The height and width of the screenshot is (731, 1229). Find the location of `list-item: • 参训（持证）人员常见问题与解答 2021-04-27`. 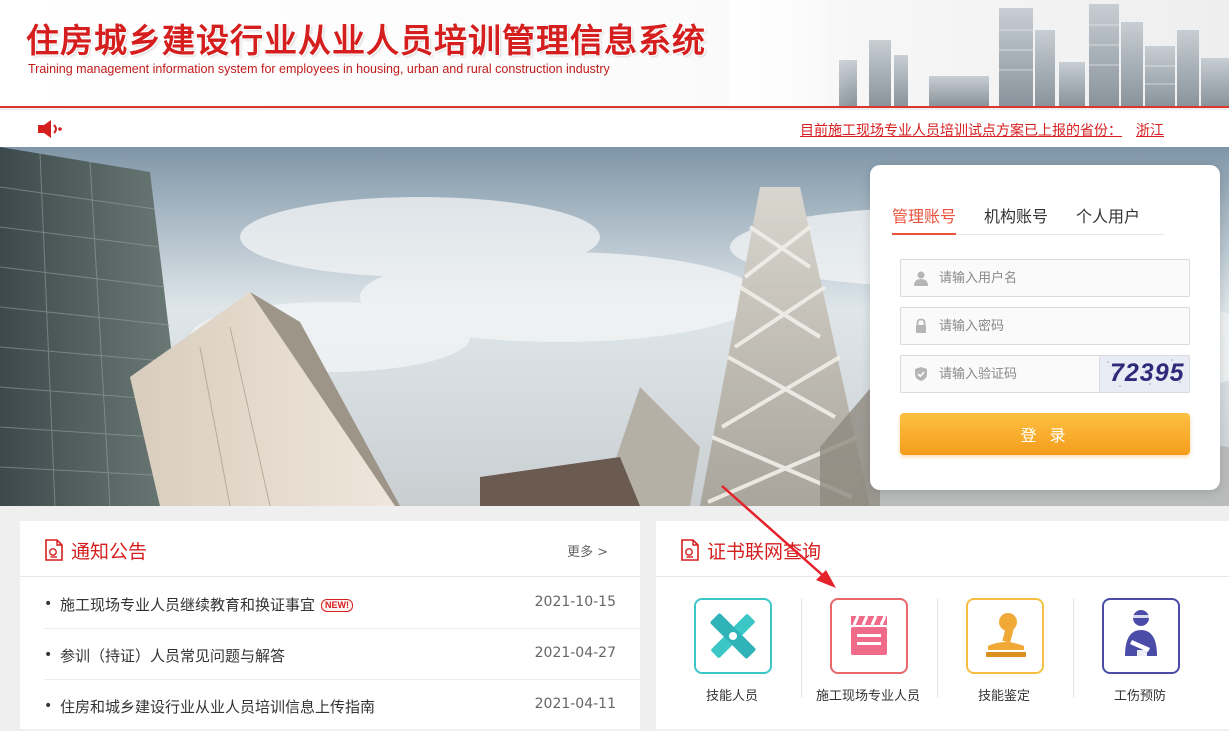

list-item: • 参训（持证）人员常见问题与解答 2021-04-27 is located at coordinates (342, 654).